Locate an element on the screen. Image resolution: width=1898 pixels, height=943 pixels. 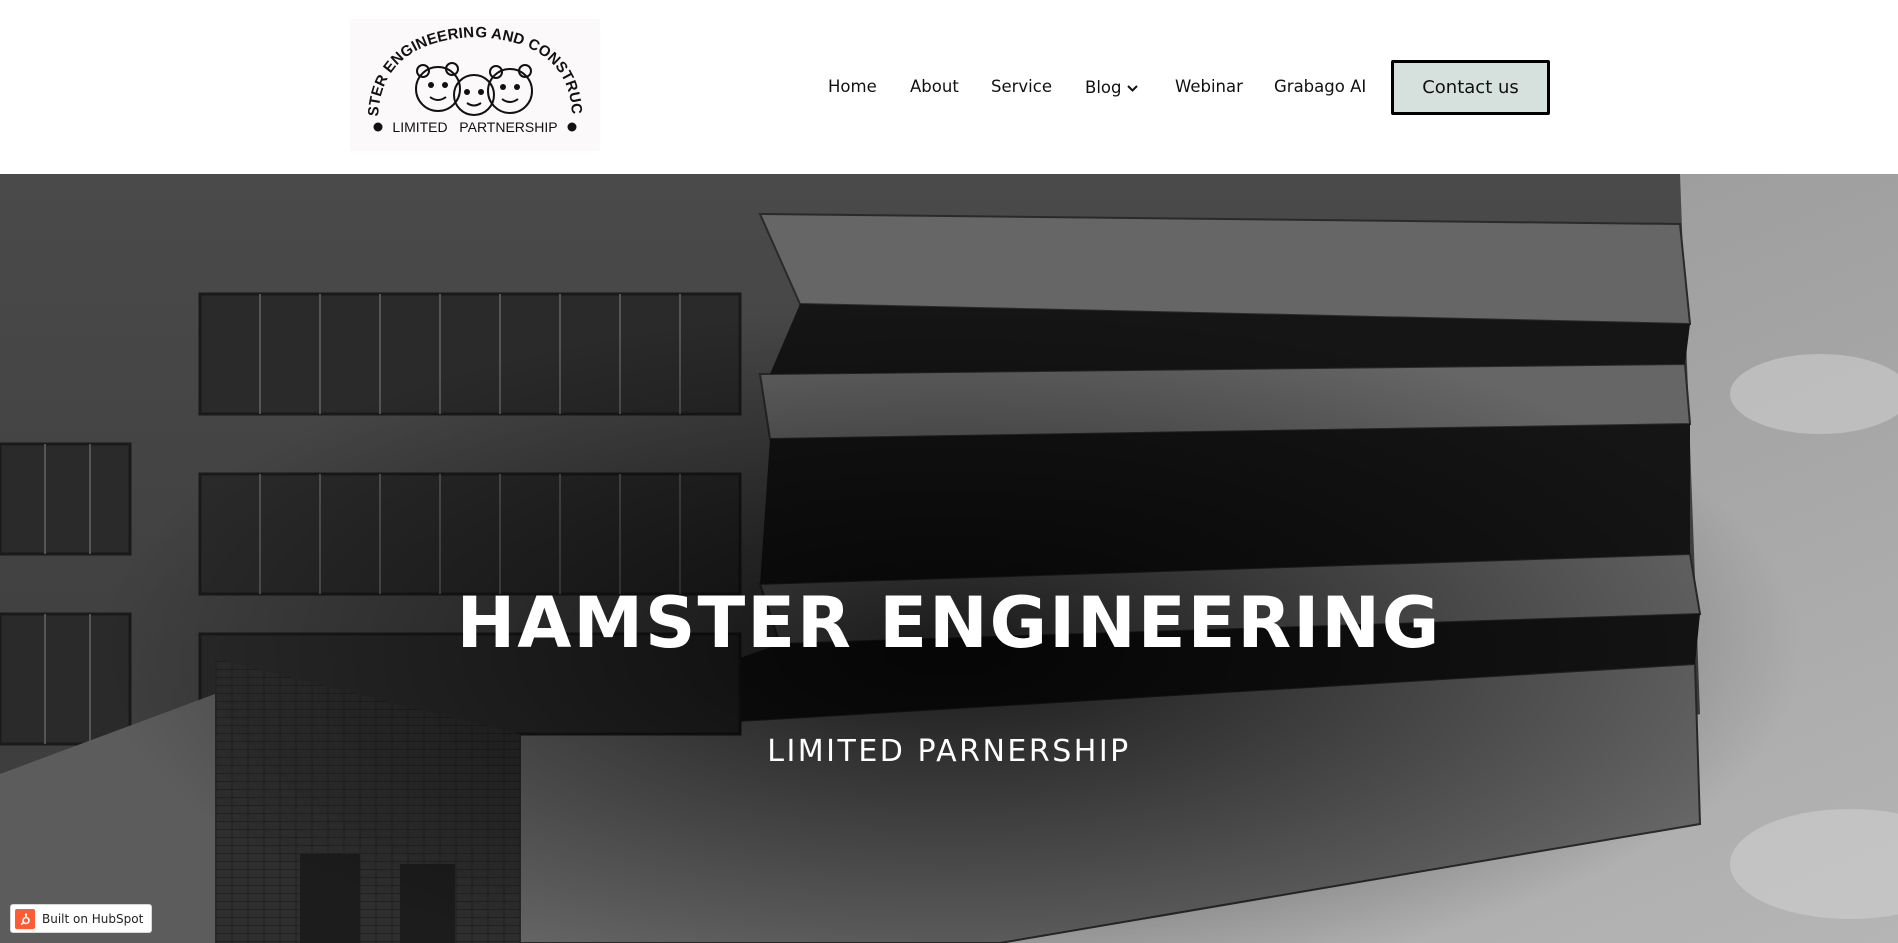
nav-blog: Blog is located at coordinates (1112, 87).